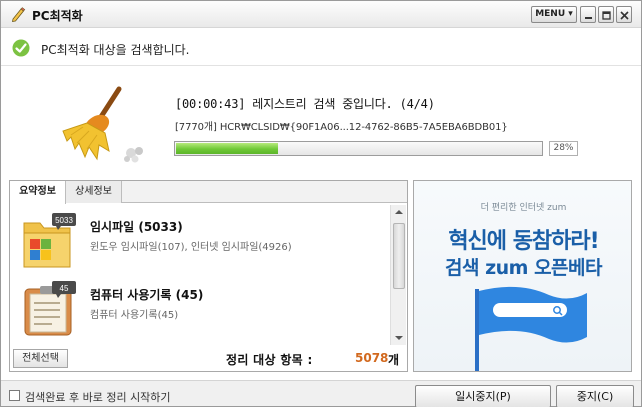 This screenshot has height=407, width=642. Describe the element at coordinates (531, 328) in the screenshot. I see `flag-icon` at that location.